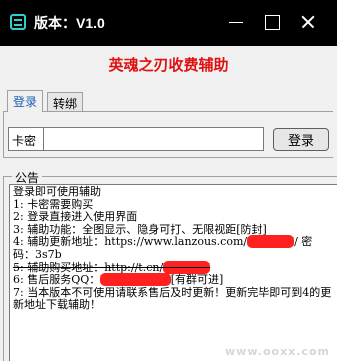 This screenshot has width=337, height=361. I want to click on app-logo-icon, so click(18, 22).